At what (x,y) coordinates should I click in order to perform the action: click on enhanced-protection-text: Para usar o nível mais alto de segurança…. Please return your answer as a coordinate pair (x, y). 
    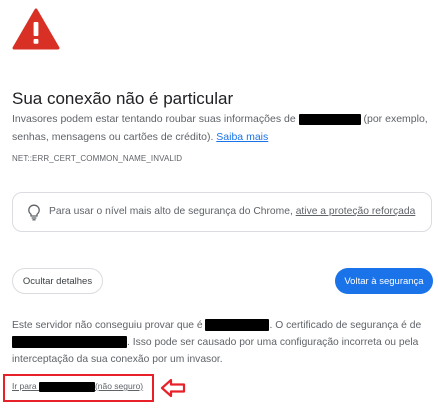
    Looking at the image, I should click on (232, 211).